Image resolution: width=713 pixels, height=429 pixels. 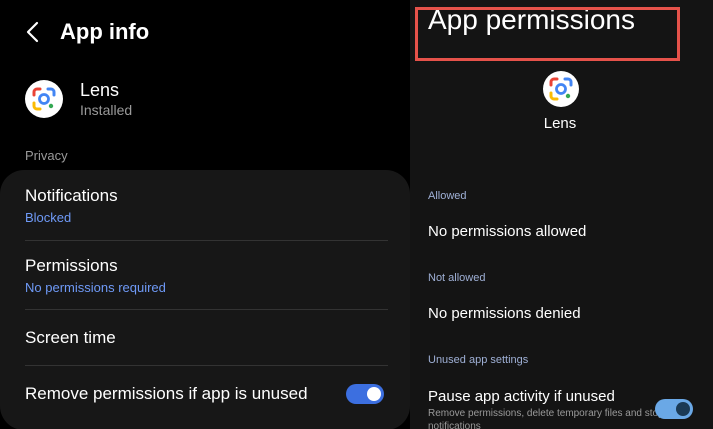 I want to click on remove-permissions-item: Remove permissions if app is unused, so click(x=206, y=394).